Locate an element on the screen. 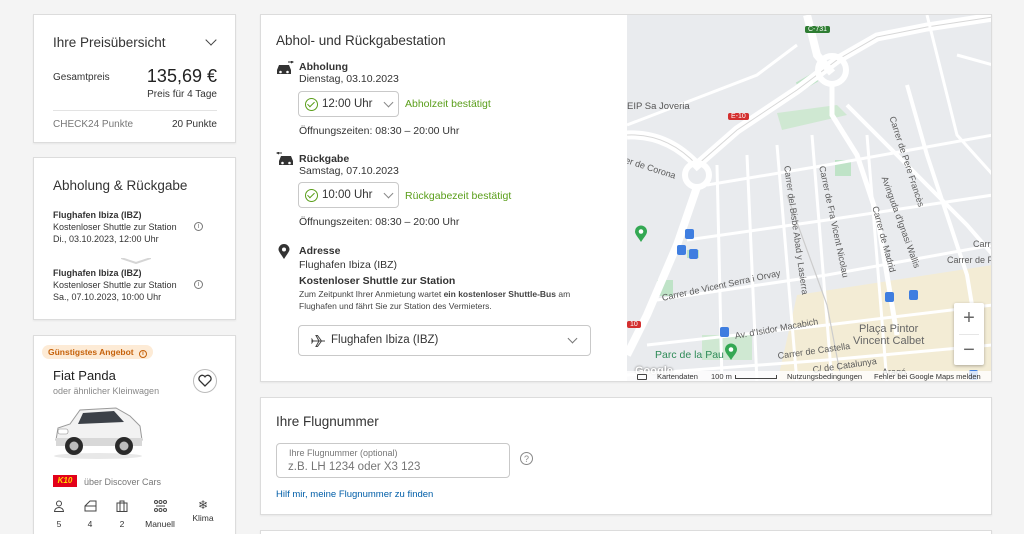 The width and height of the screenshot is (1024, 534). pickup-date: Dienstag, 03.10.2023 is located at coordinates (349, 79).